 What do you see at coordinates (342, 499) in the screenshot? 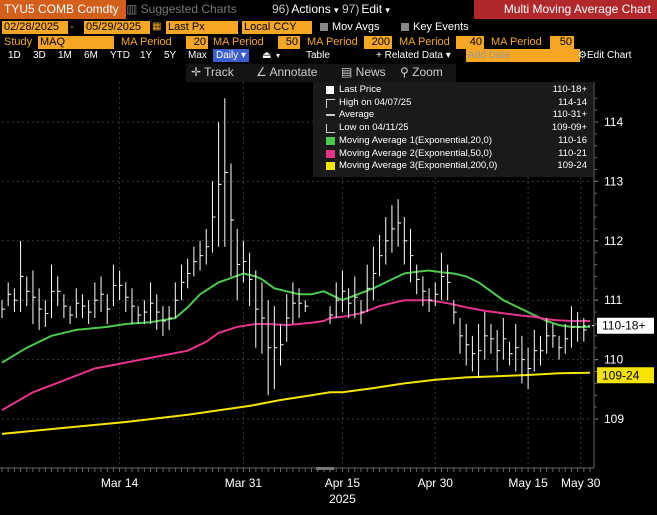
I see `x-year-label: 2025` at bounding box center [342, 499].